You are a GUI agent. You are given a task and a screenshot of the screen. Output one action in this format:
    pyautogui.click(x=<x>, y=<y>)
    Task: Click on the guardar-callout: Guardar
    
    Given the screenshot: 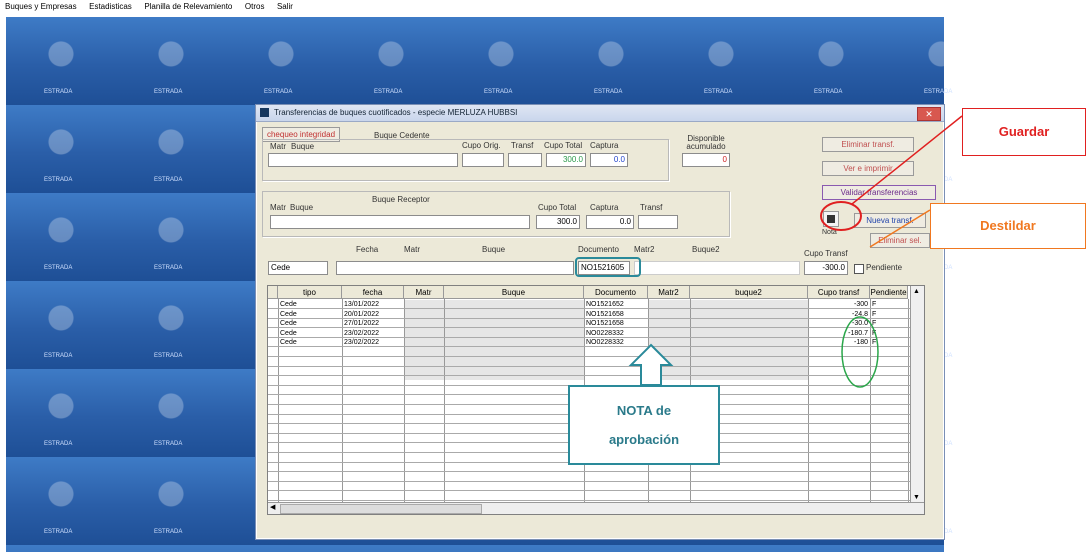 What is the action you would take?
    pyautogui.click(x=1024, y=132)
    